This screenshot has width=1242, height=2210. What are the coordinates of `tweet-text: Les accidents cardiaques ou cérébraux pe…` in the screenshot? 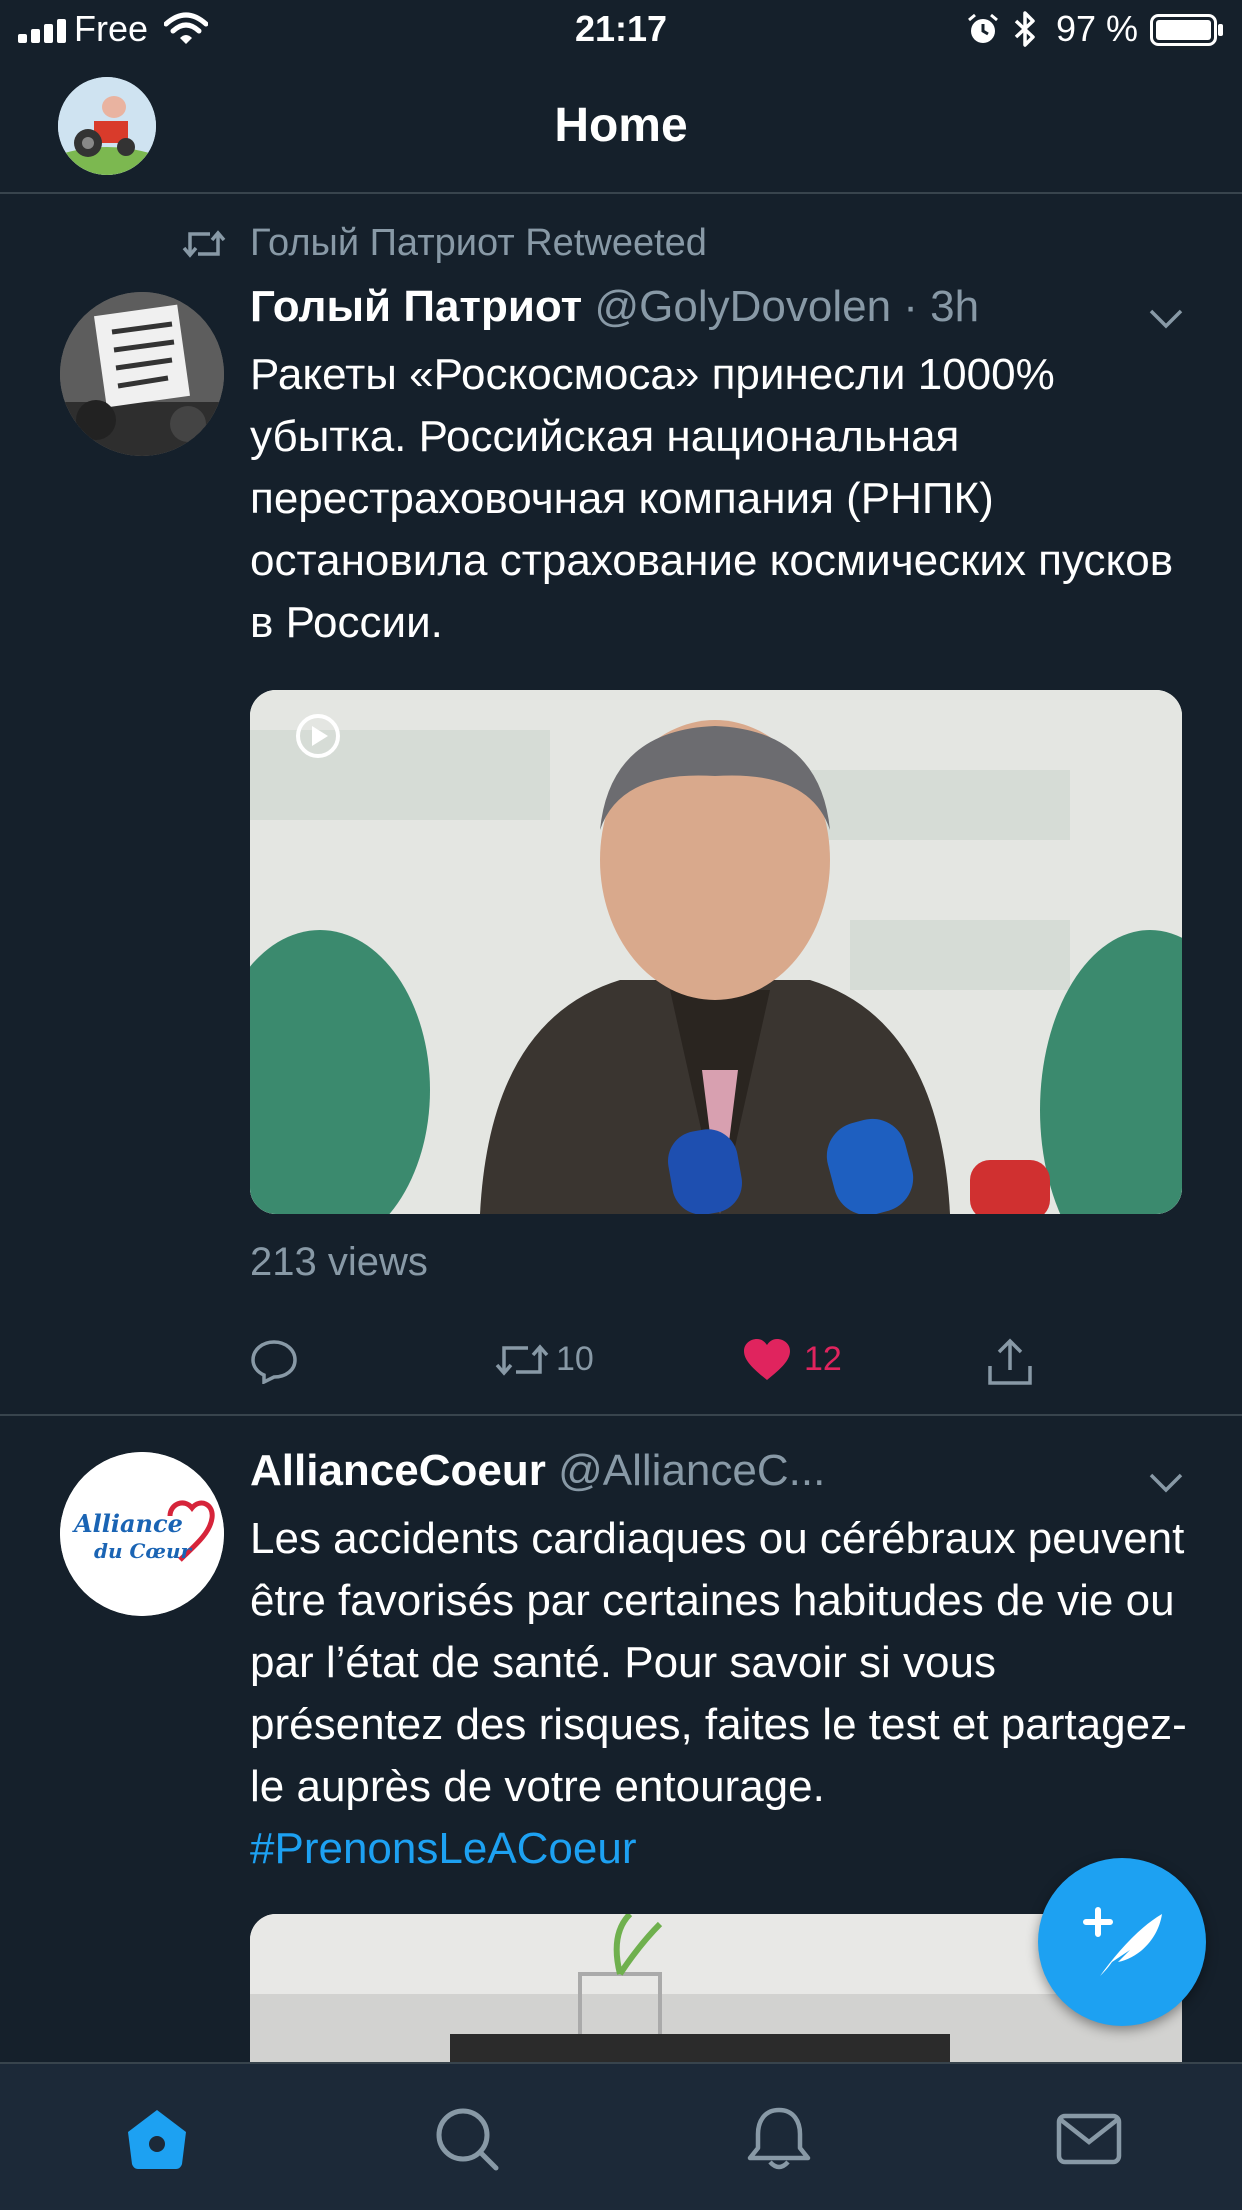 It's located at (720, 1694).